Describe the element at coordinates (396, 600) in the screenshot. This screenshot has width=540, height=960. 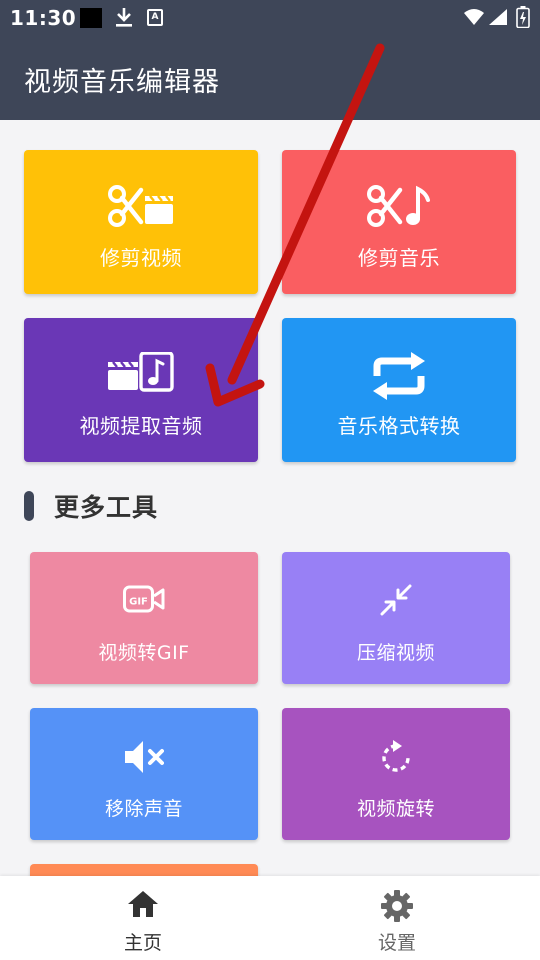
I see `compress-arrows-icon` at that location.